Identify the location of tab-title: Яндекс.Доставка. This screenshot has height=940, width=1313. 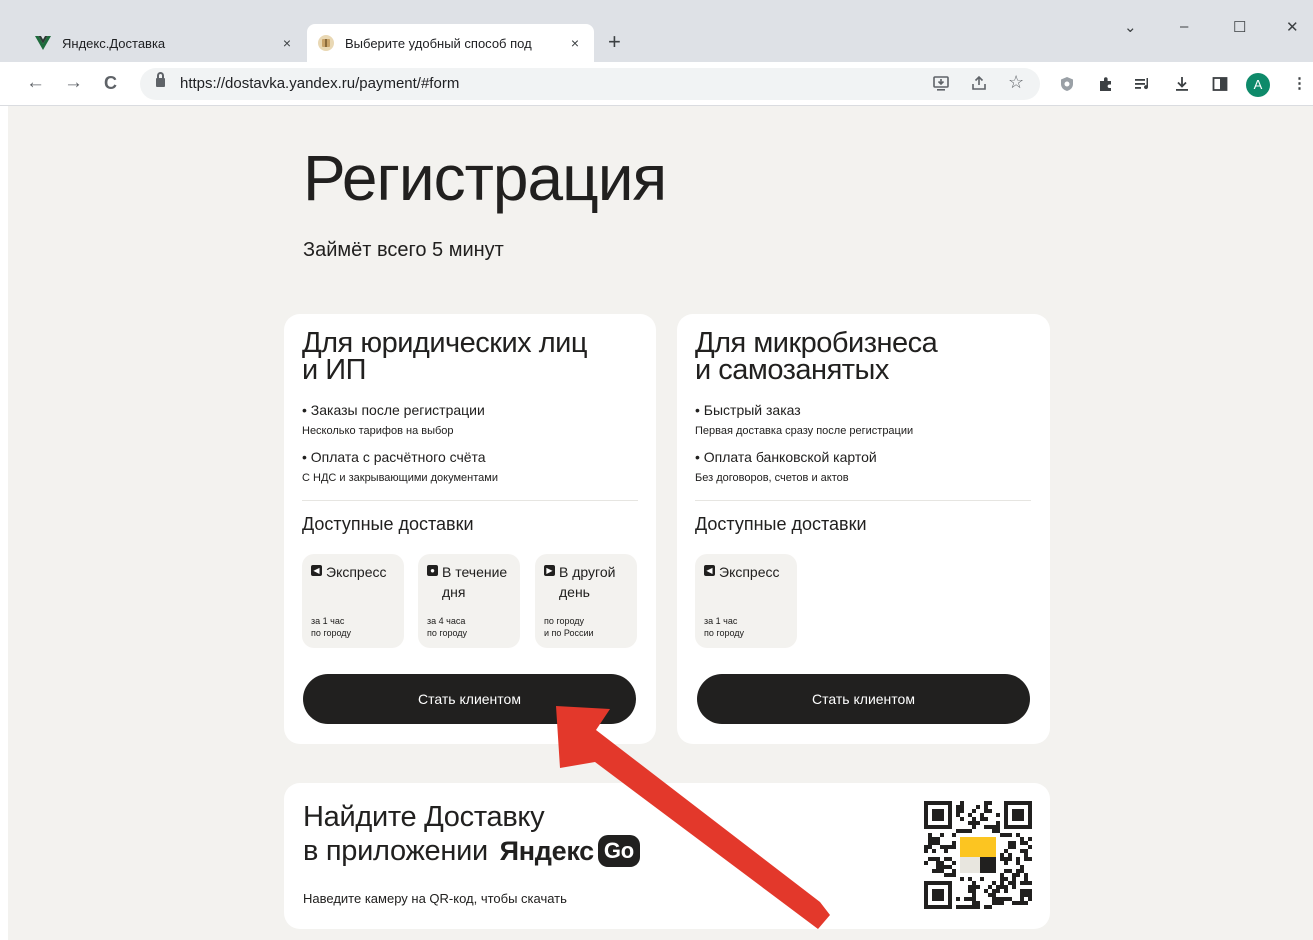
(114, 43).